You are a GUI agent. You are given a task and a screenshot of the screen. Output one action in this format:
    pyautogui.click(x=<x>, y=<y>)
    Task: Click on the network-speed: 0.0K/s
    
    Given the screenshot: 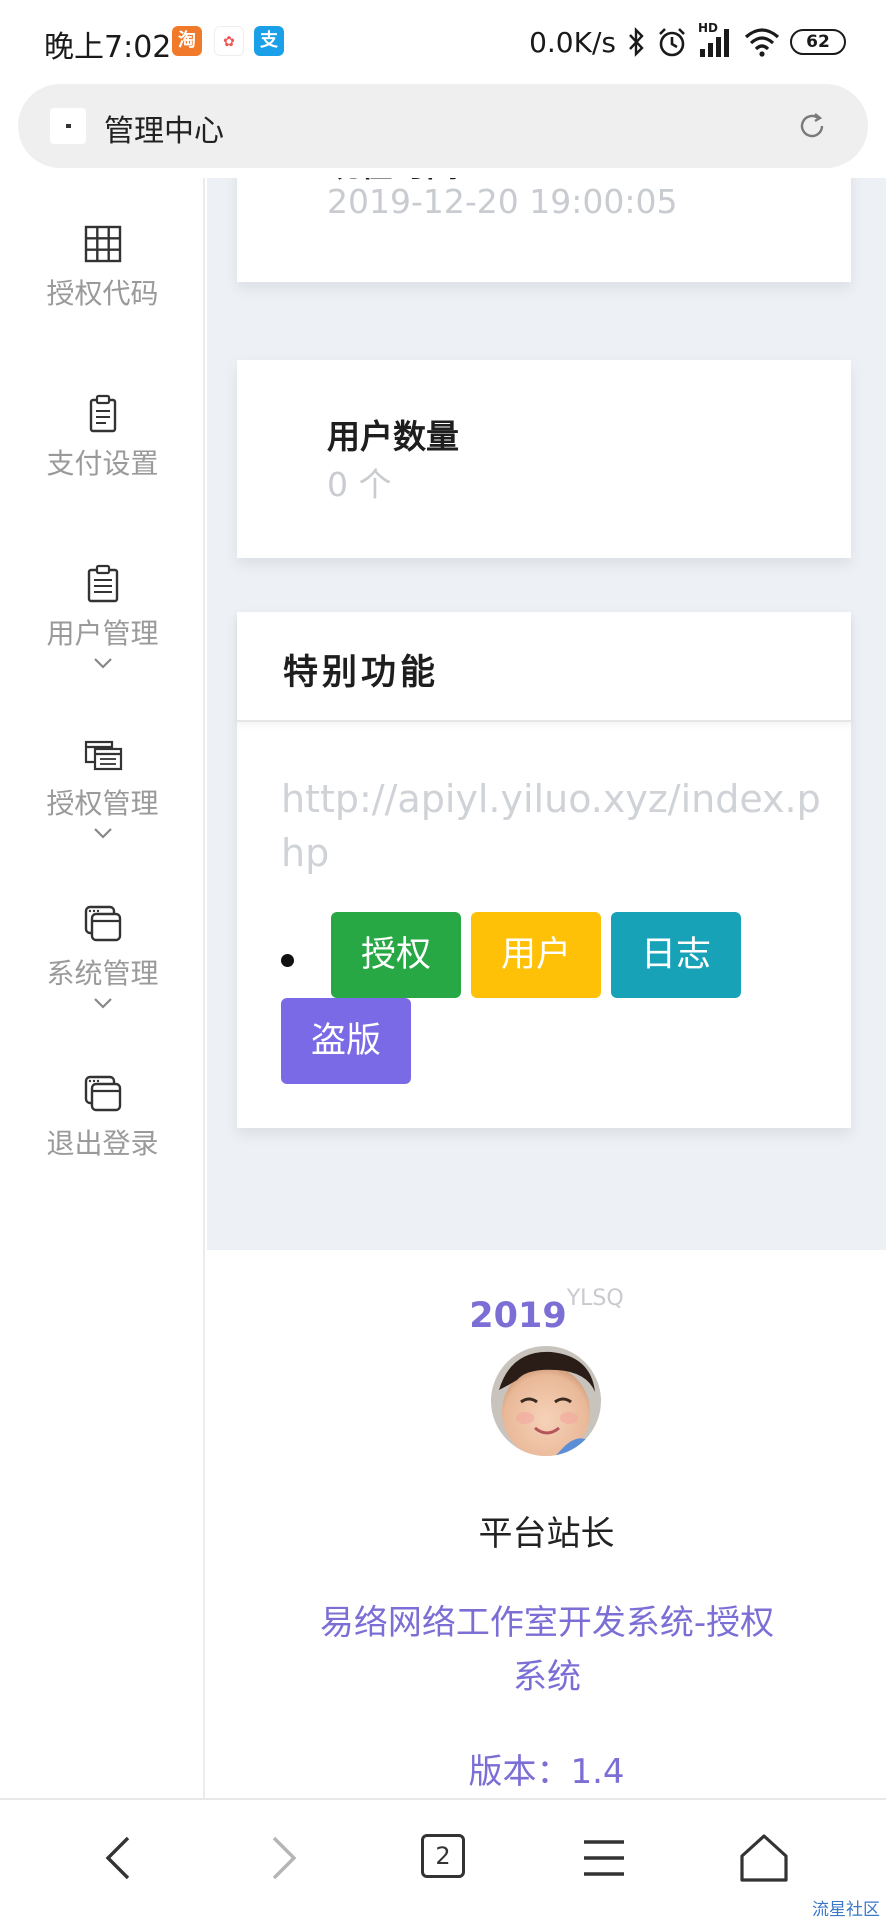 What is the action you would take?
    pyautogui.click(x=572, y=42)
    